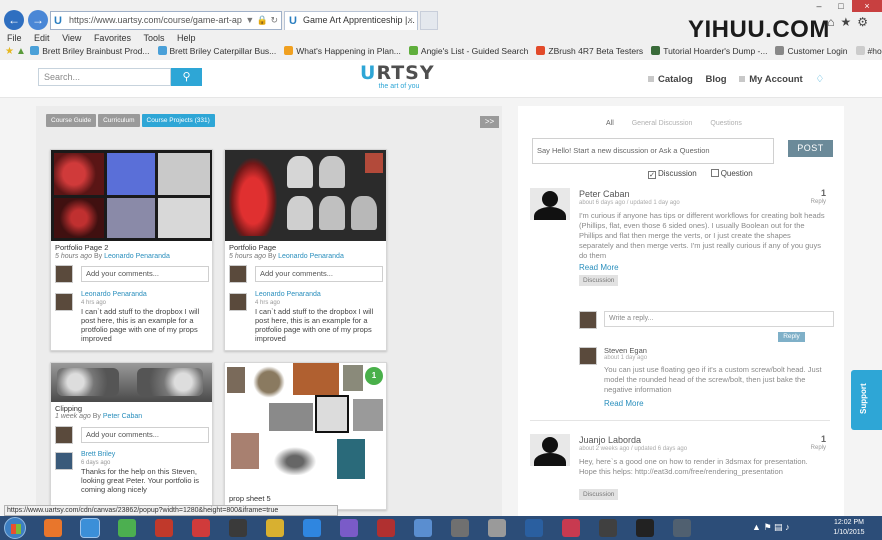 The height and width of the screenshot is (540, 882). I want to click on flag-icon: ⚑, so click(767, 527).